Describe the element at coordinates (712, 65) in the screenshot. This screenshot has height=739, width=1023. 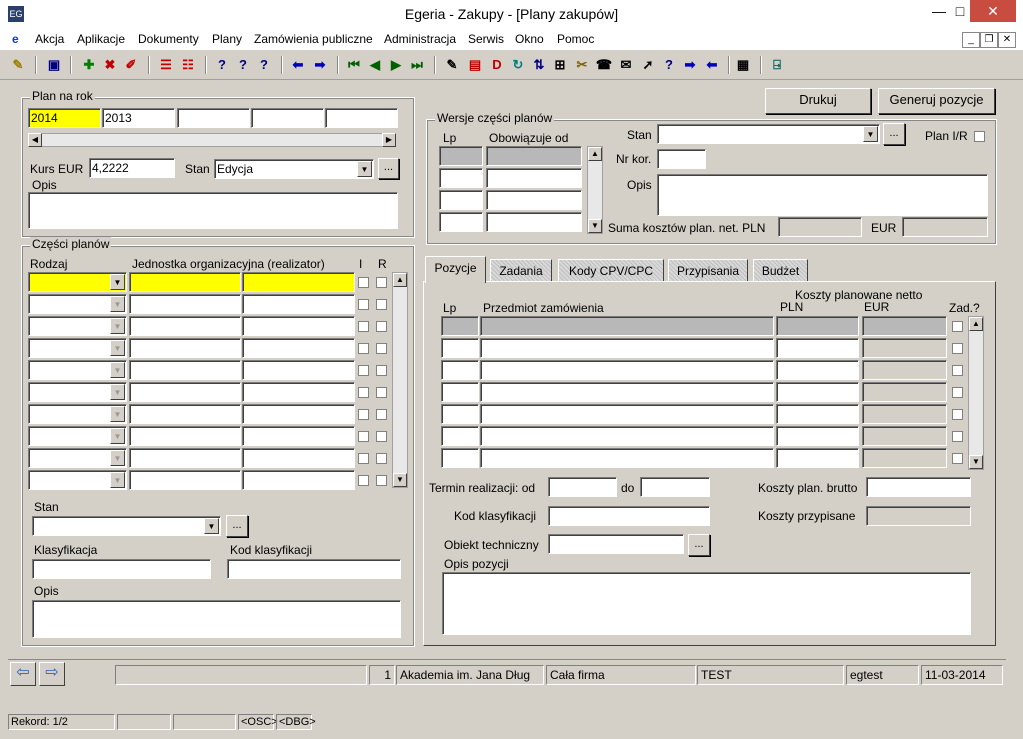
I see `back-arrow-icon: ⬅` at that location.